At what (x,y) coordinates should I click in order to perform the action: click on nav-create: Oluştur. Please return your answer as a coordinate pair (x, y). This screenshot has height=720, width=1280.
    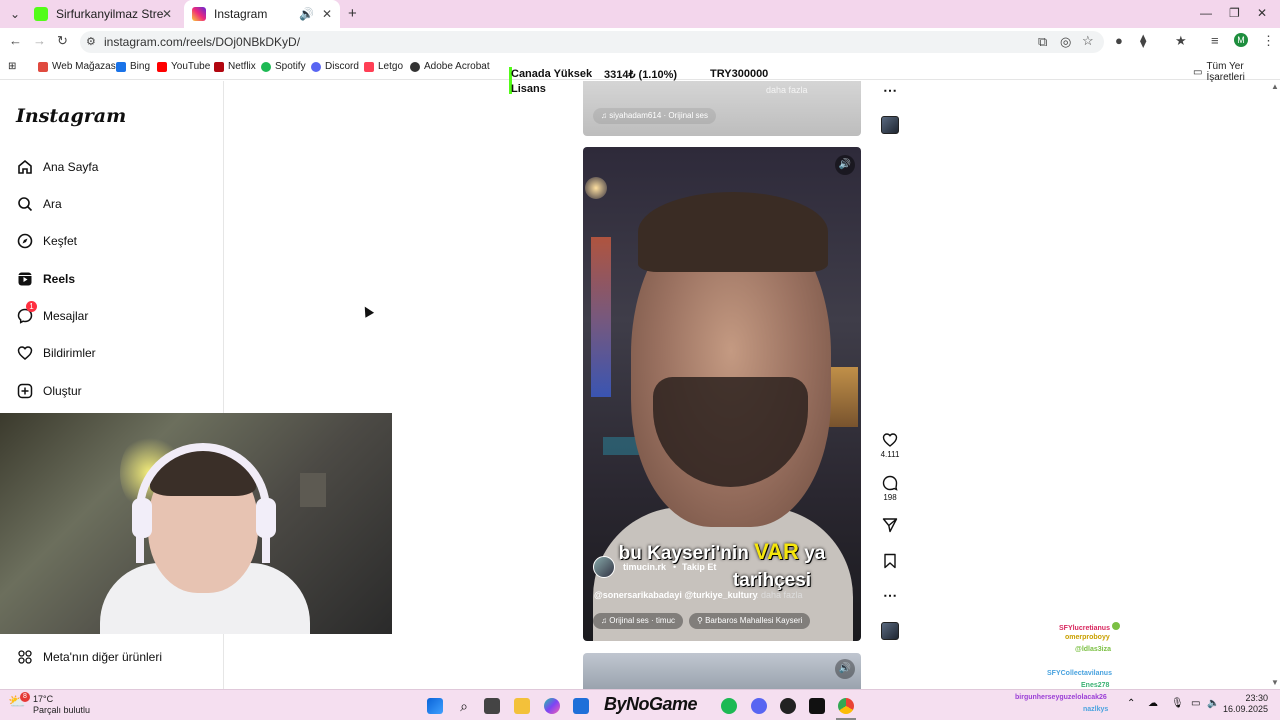
    Looking at the image, I should click on (49, 391).